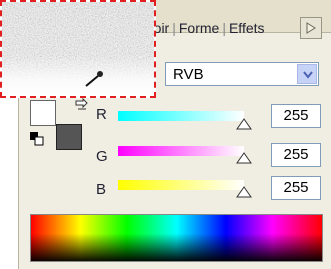 This screenshot has width=331, height=269. Describe the element at coordinates (296, 116) in the screenshot. I see `red-value-field: 255` at that location.